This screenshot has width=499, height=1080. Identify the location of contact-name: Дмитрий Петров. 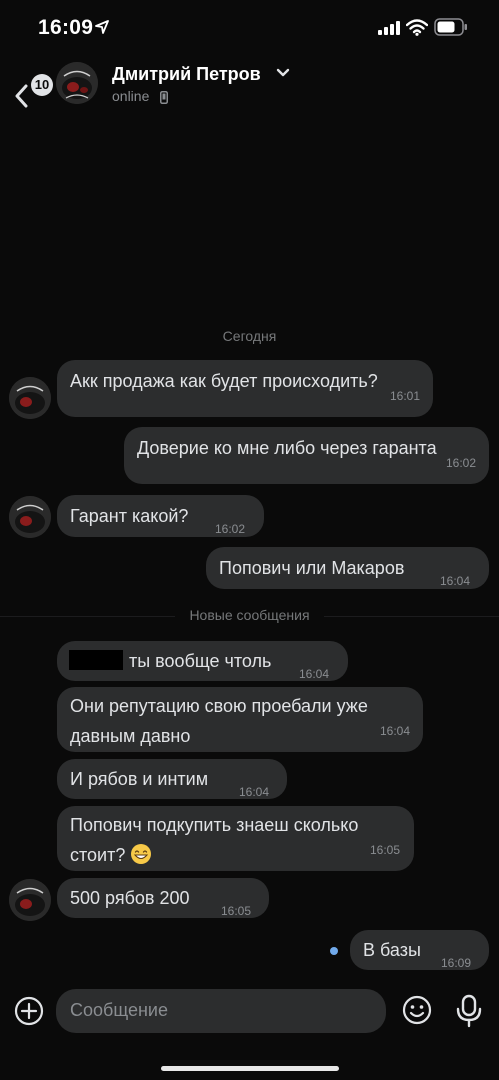
(186, 74).